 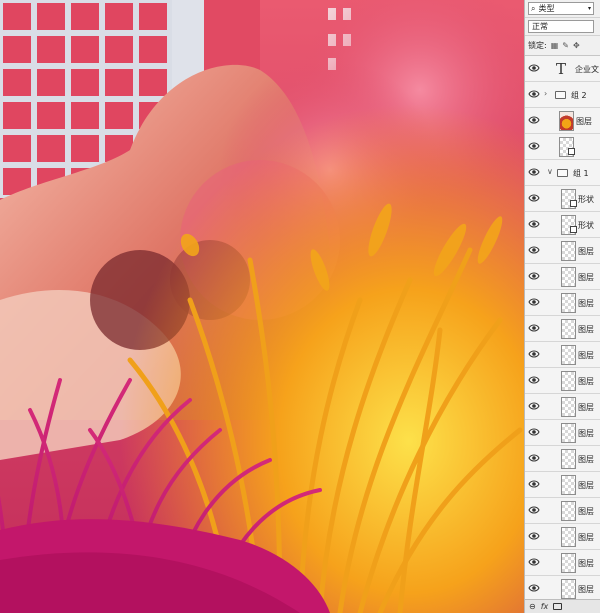 What do you see at coordinates (546, 8) in the screenshot?
I see `filter-label: 类型` at bounding box center [546, 8].